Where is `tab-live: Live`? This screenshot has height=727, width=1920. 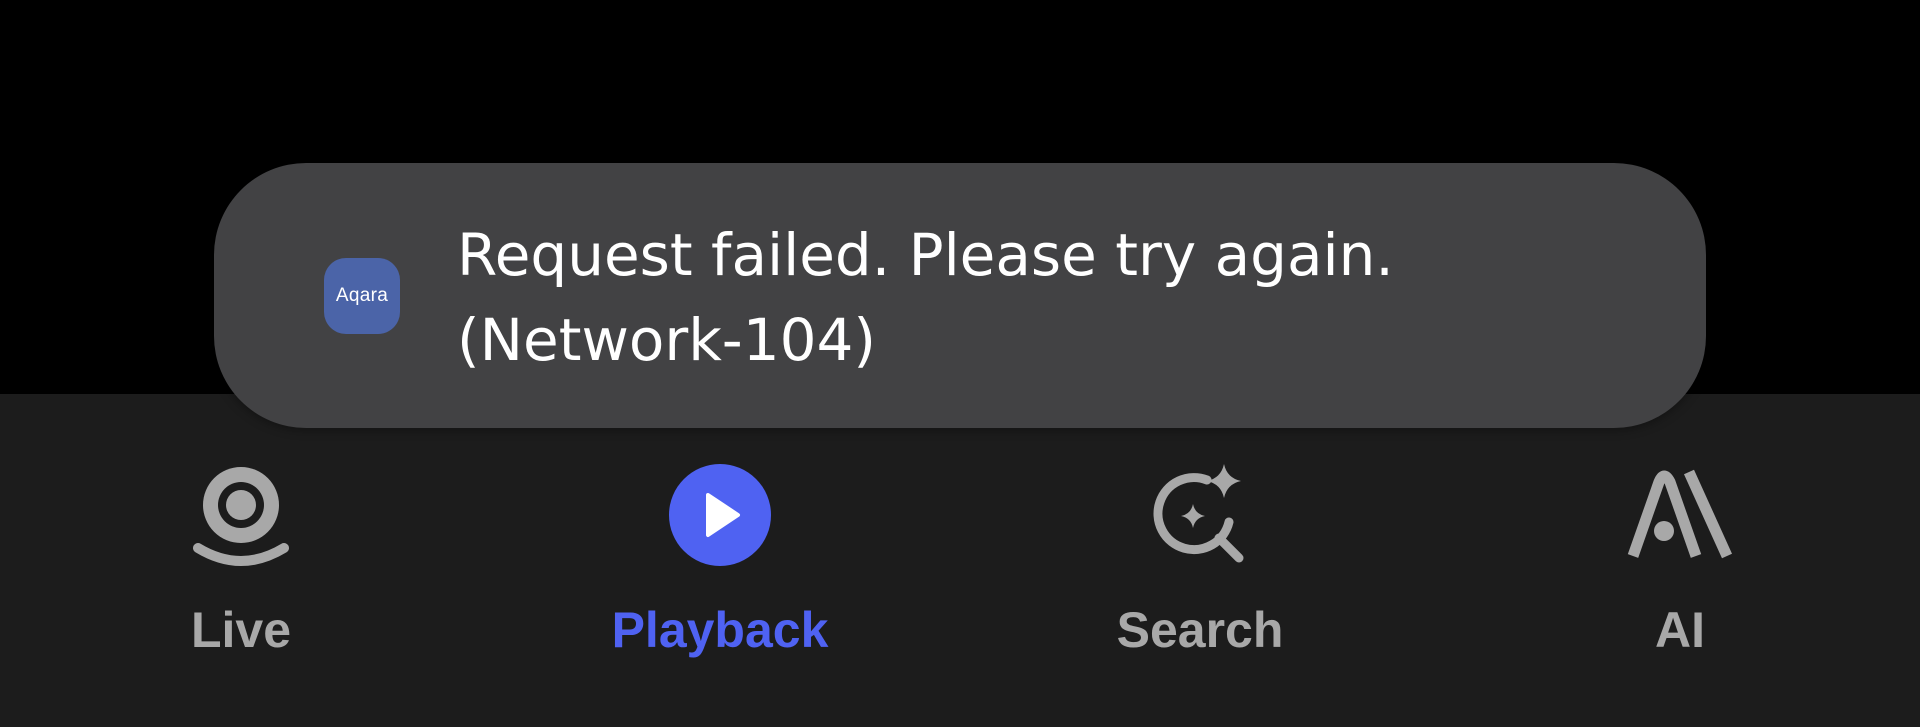 tab-live: Live is located at coordinates (241, 585).